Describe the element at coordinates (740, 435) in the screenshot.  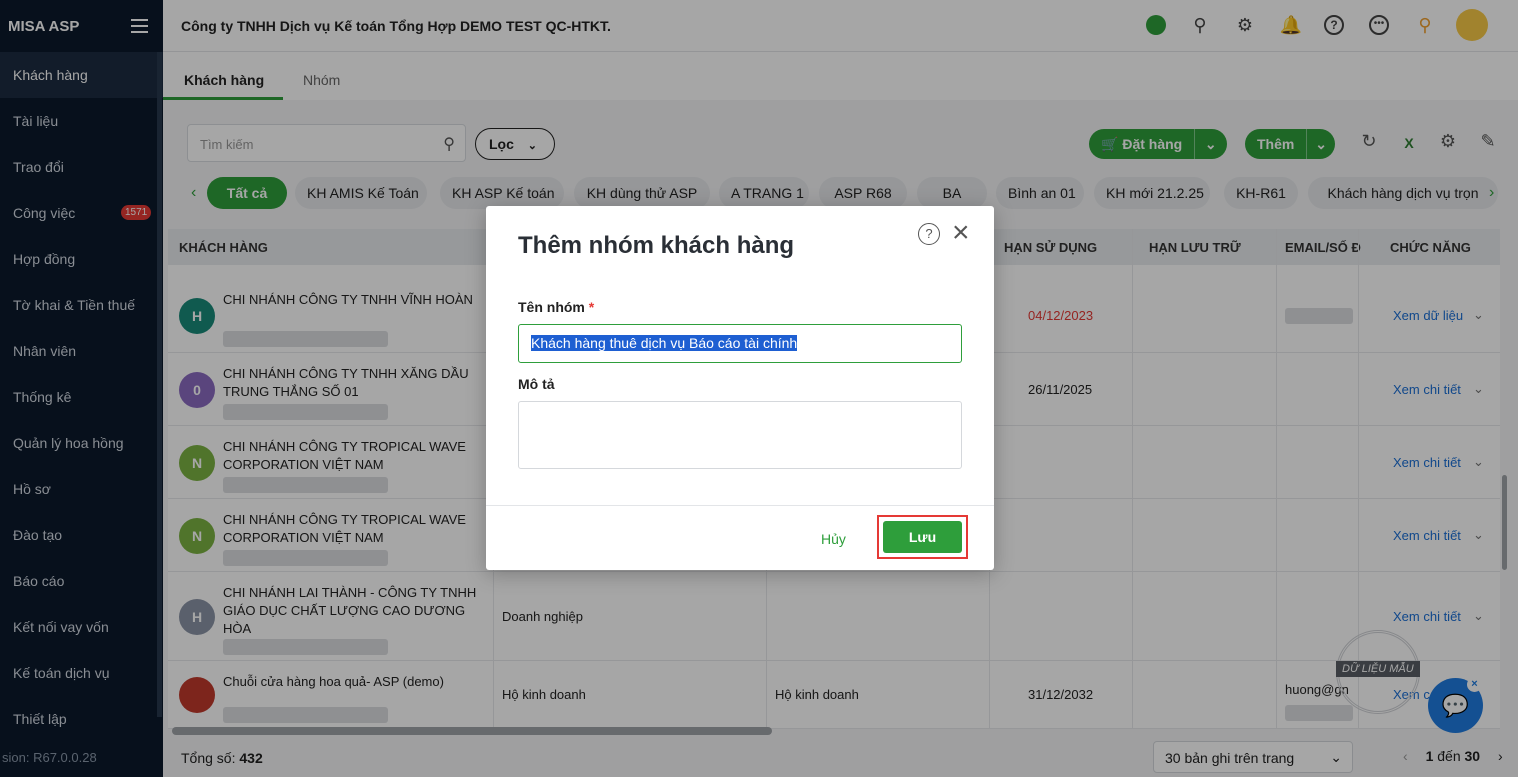
I see `description-textarea` at that location.